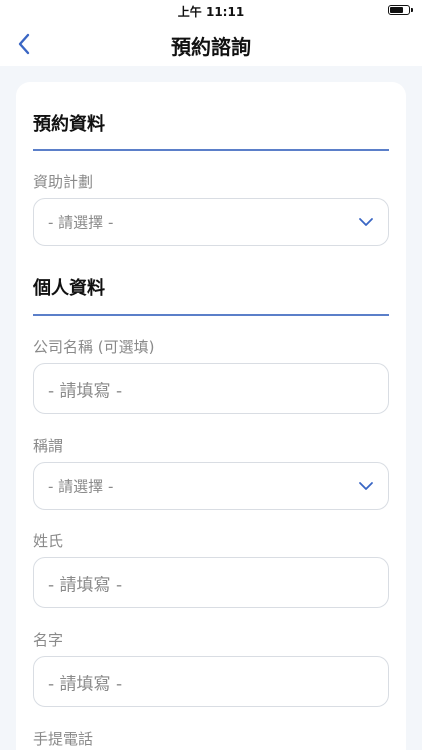  I want to click on given-name-input-placeholder: - 請填寫 -, so click(85, 684).